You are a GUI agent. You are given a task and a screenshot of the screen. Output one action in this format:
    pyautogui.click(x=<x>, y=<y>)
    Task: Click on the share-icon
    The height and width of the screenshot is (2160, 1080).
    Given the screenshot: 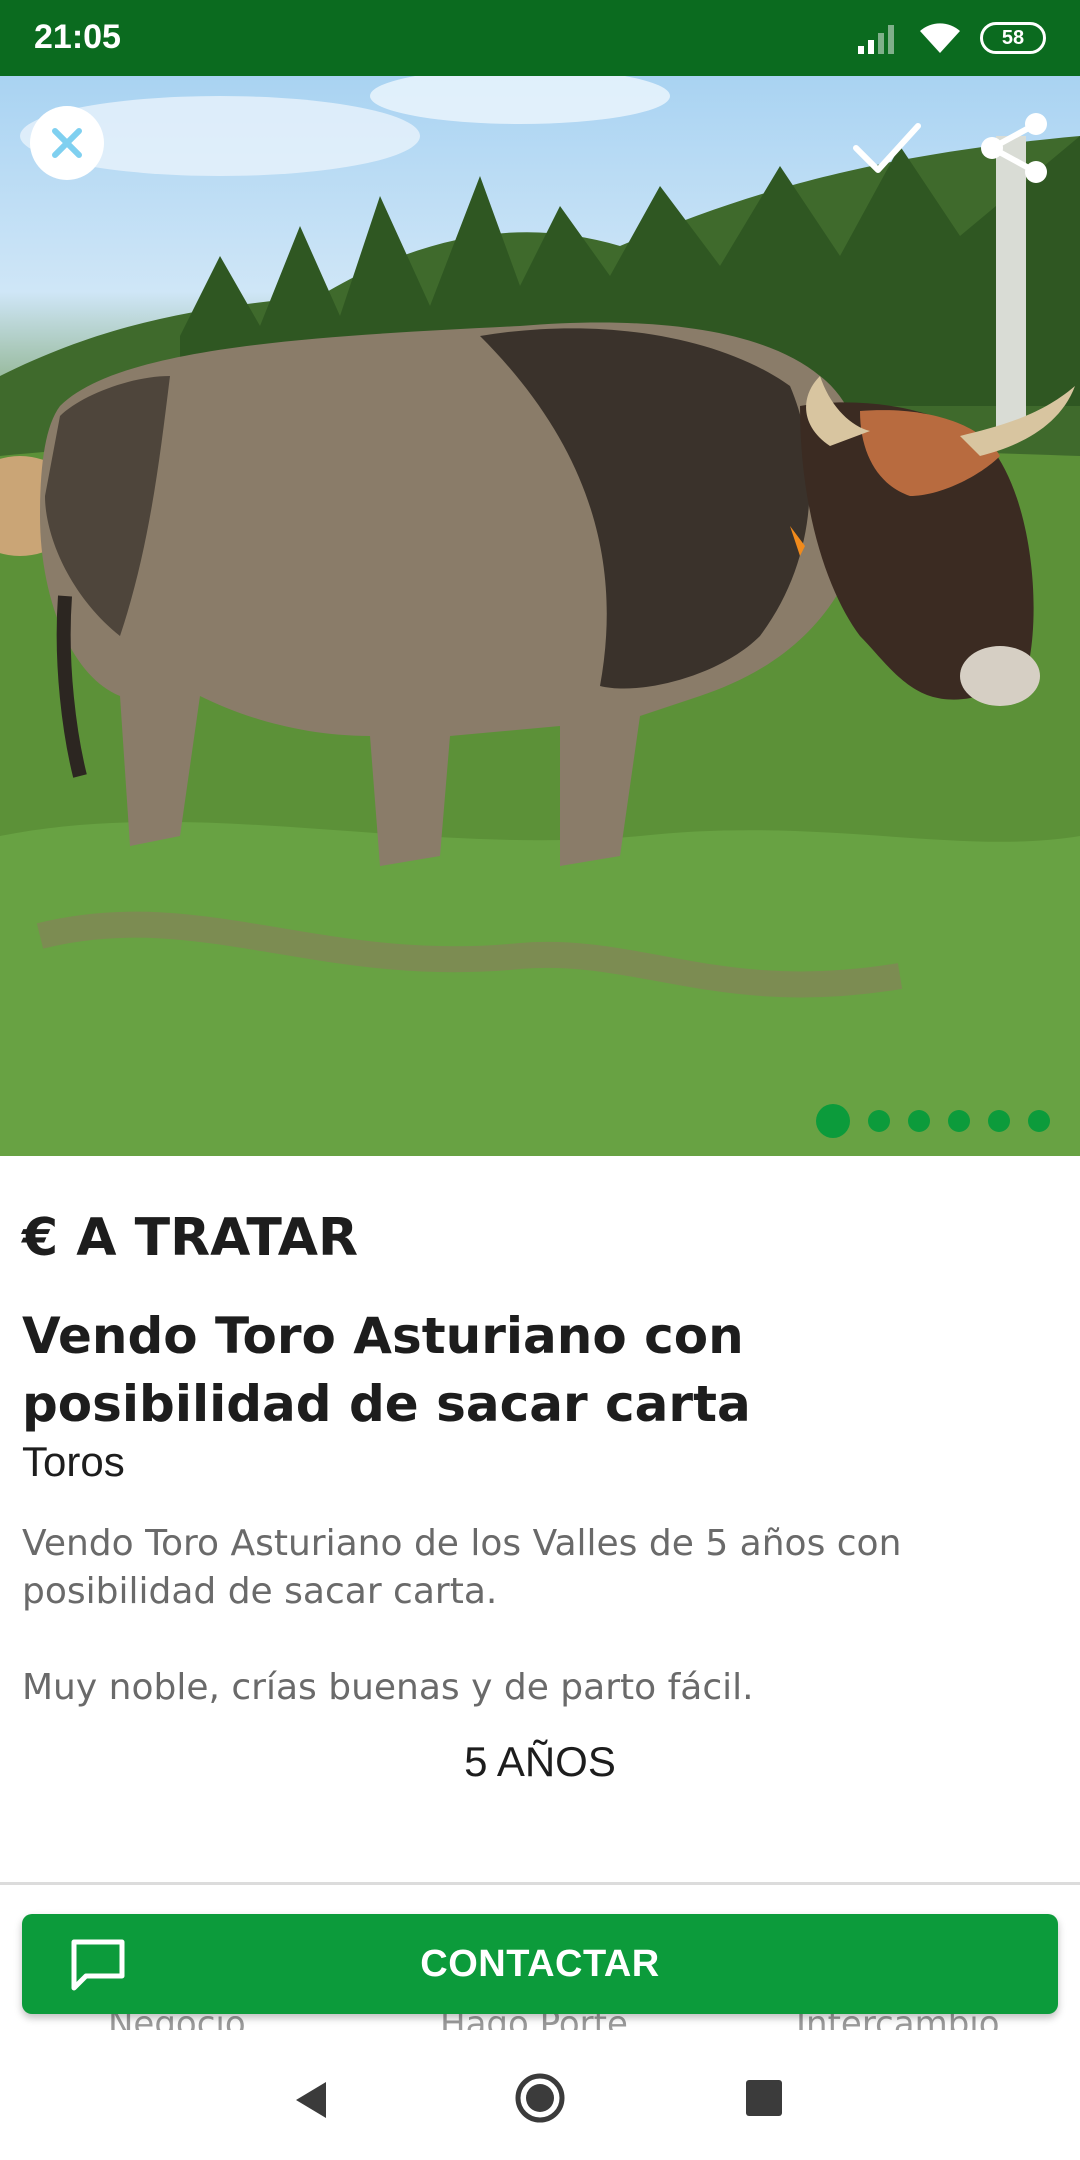 What is the action you would take?
    pyautogui.click(x=1014, y=148)
    